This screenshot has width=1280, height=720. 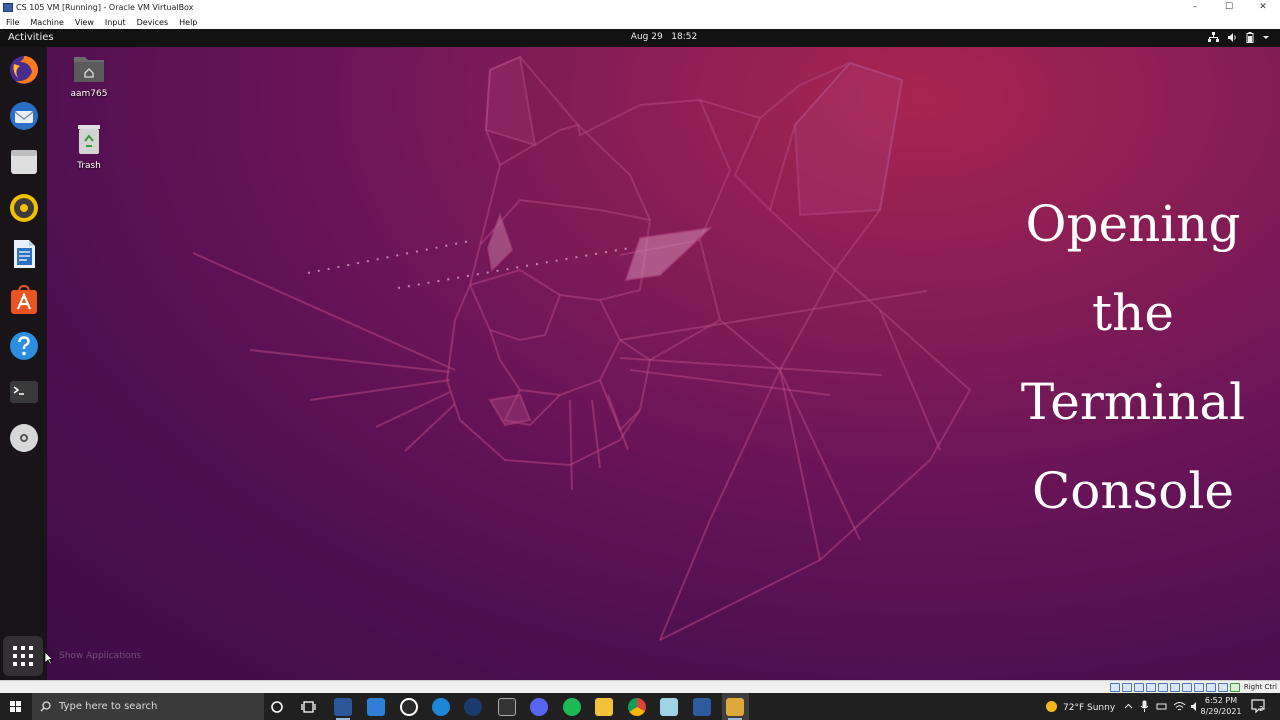 What do you see at coordinates (735, 707) in the screenshot?
I see `virtualbox-vm-taskbar-icon` at bounding box center [735, 707].